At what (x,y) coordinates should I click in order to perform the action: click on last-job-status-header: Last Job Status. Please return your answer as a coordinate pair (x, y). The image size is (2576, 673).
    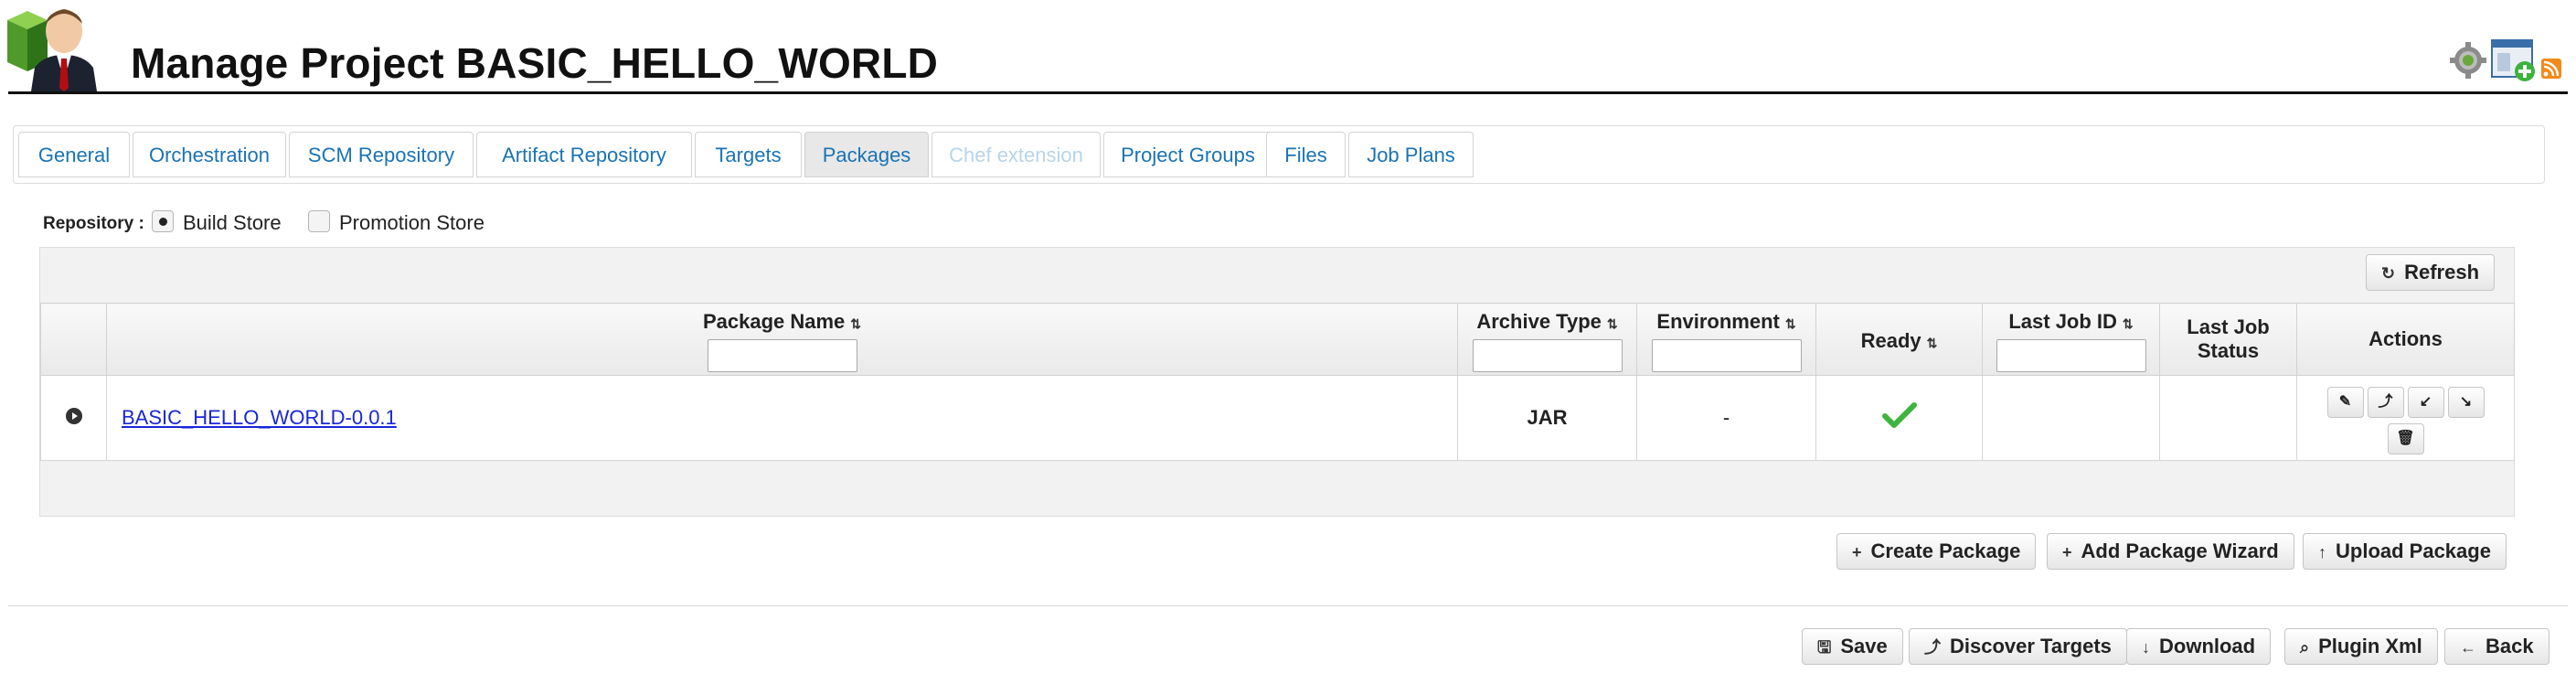
    Looking at the image, I should click on (2228, 339).